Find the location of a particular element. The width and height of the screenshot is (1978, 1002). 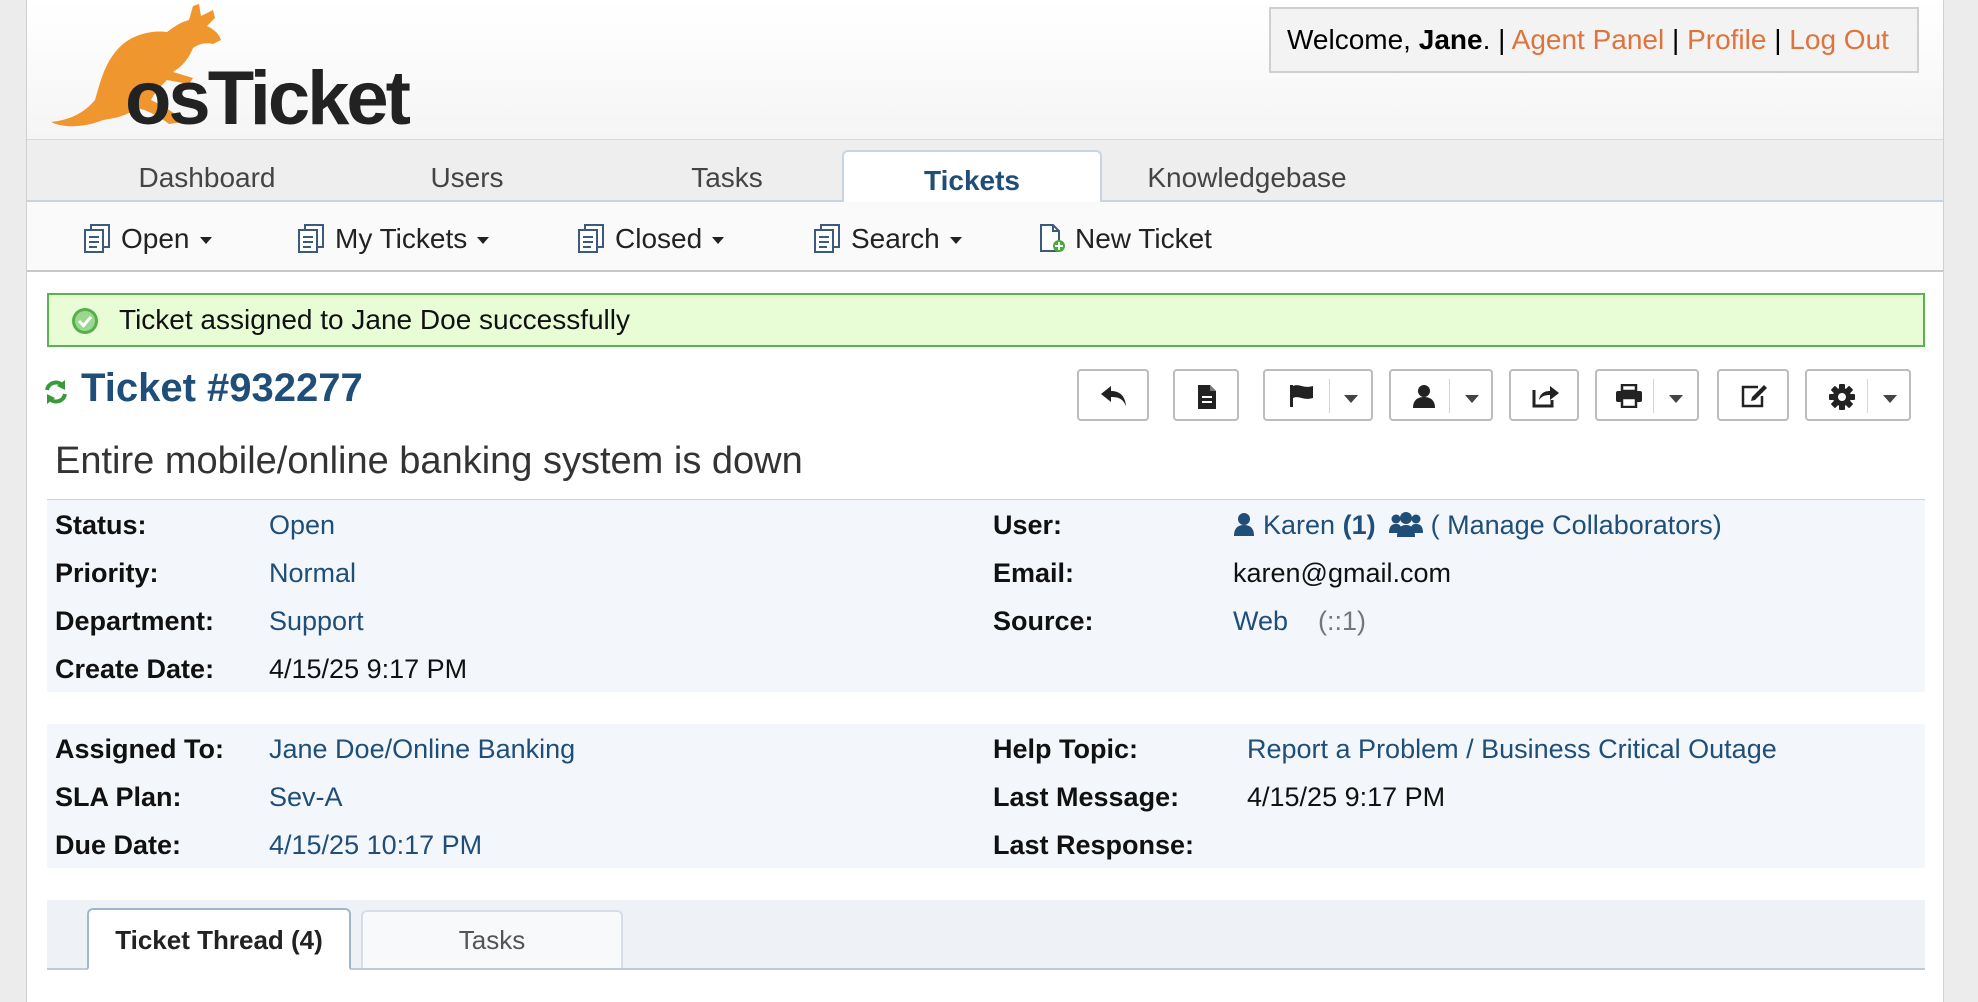

thread-tab-bar: Ticket Thread (4) Tasks is located at coordinates (986, 935).